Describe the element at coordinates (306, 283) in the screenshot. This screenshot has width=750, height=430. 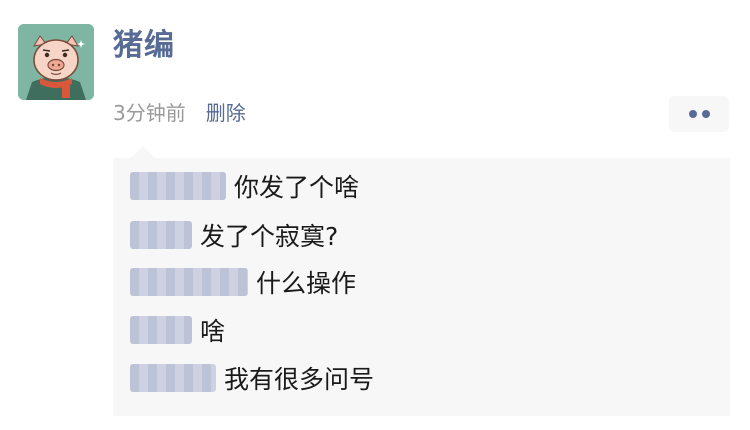
I see `comment-text: 什么操作` at that location.